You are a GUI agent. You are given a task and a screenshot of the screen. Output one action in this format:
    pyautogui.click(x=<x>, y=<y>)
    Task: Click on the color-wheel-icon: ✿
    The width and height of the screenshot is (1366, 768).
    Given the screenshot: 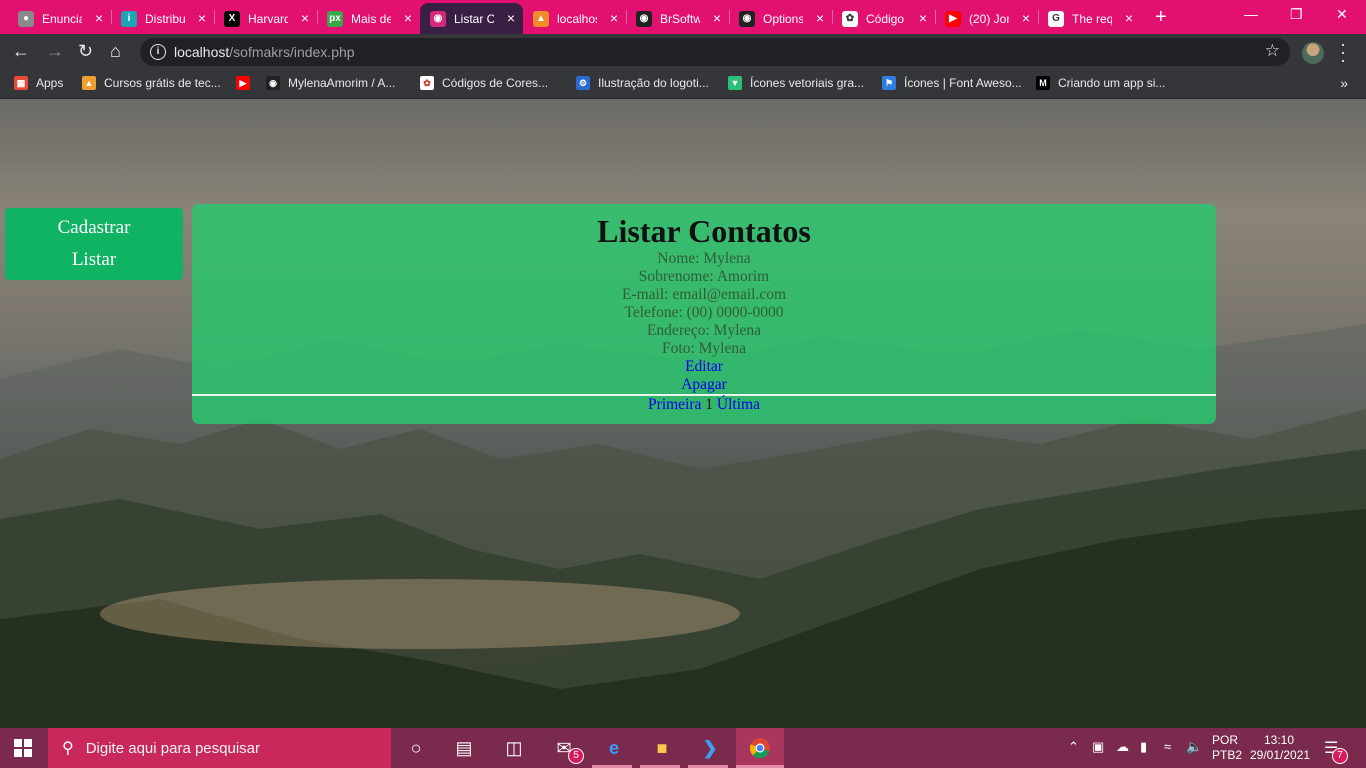 What is the action you would take?
    pyautogui.click(x=427, y=83)
    